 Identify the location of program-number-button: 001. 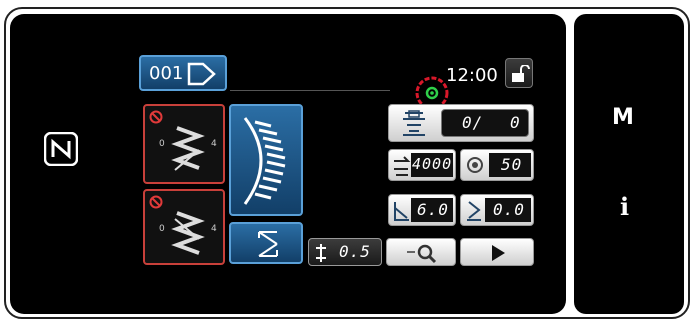
(183, 73).